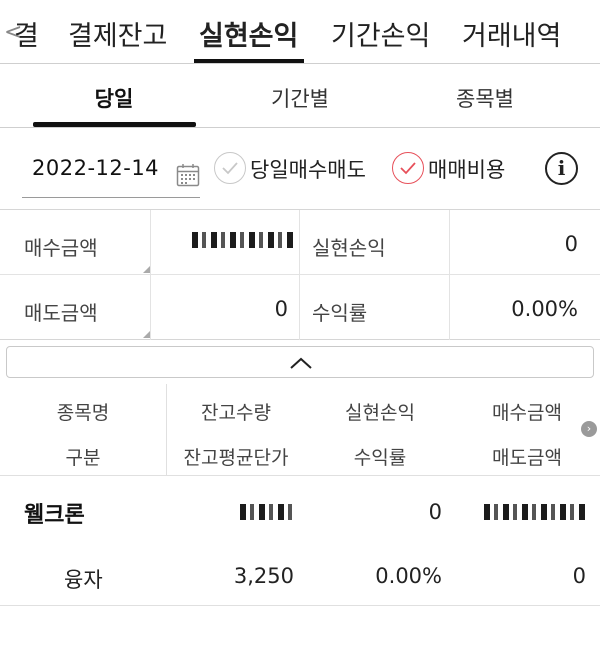 Image resolution: width=600 pixels, height=660 pixels. I want to click on summary-row: 매수금액 실현손익 0, so click(300, 242).